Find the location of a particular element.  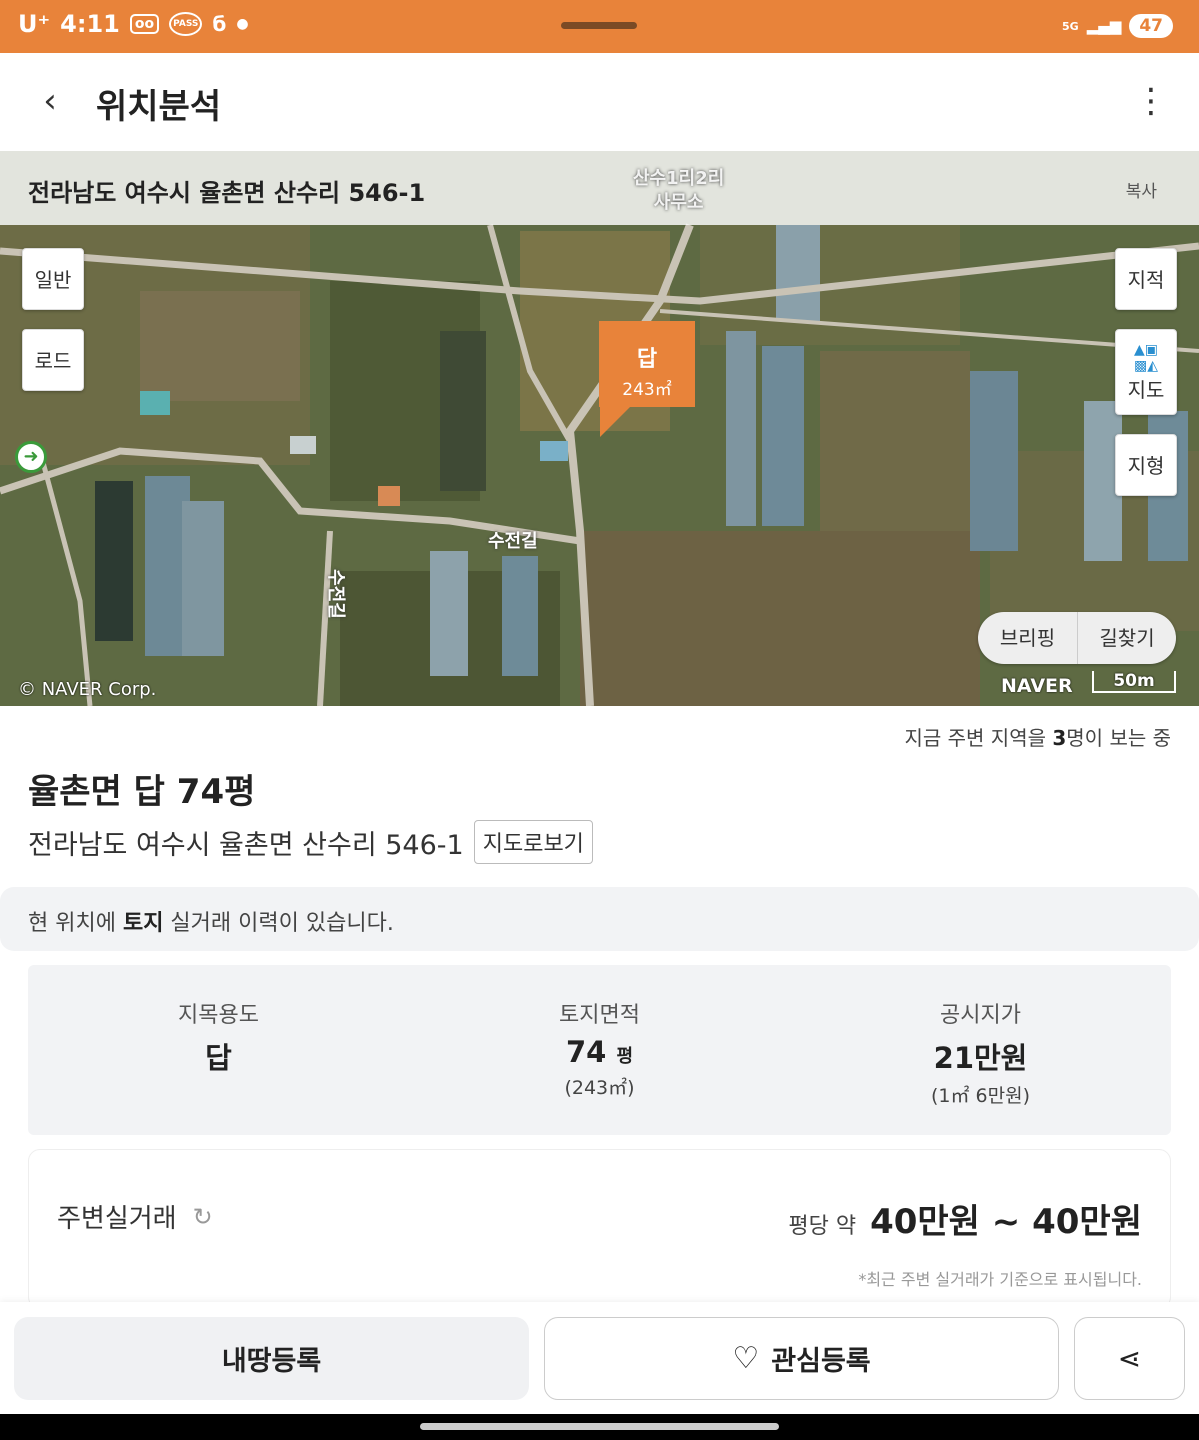

map-layer-label: 지도 is located at coordinates (1146, 390).